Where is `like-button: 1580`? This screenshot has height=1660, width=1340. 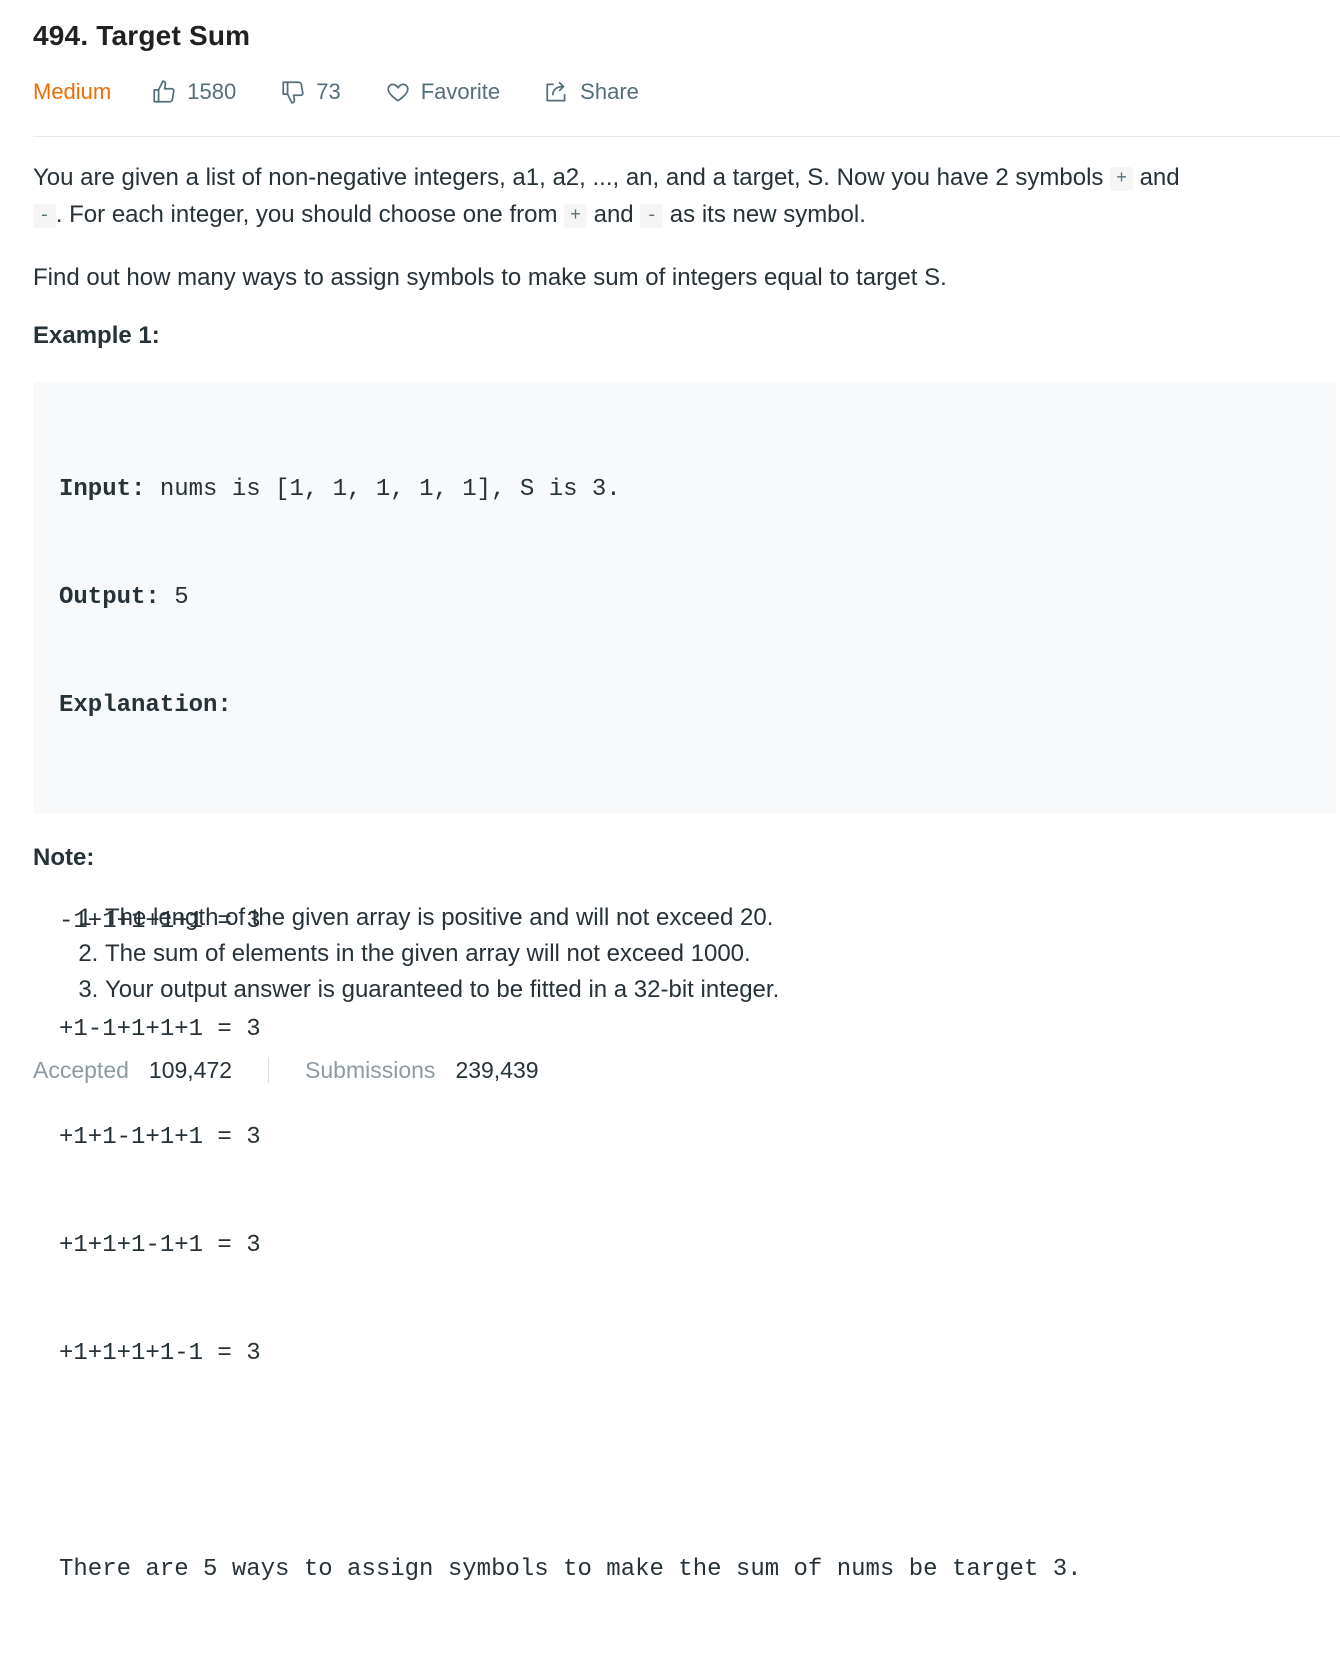 like-button: 1580 is located at coordinates (193, 92).